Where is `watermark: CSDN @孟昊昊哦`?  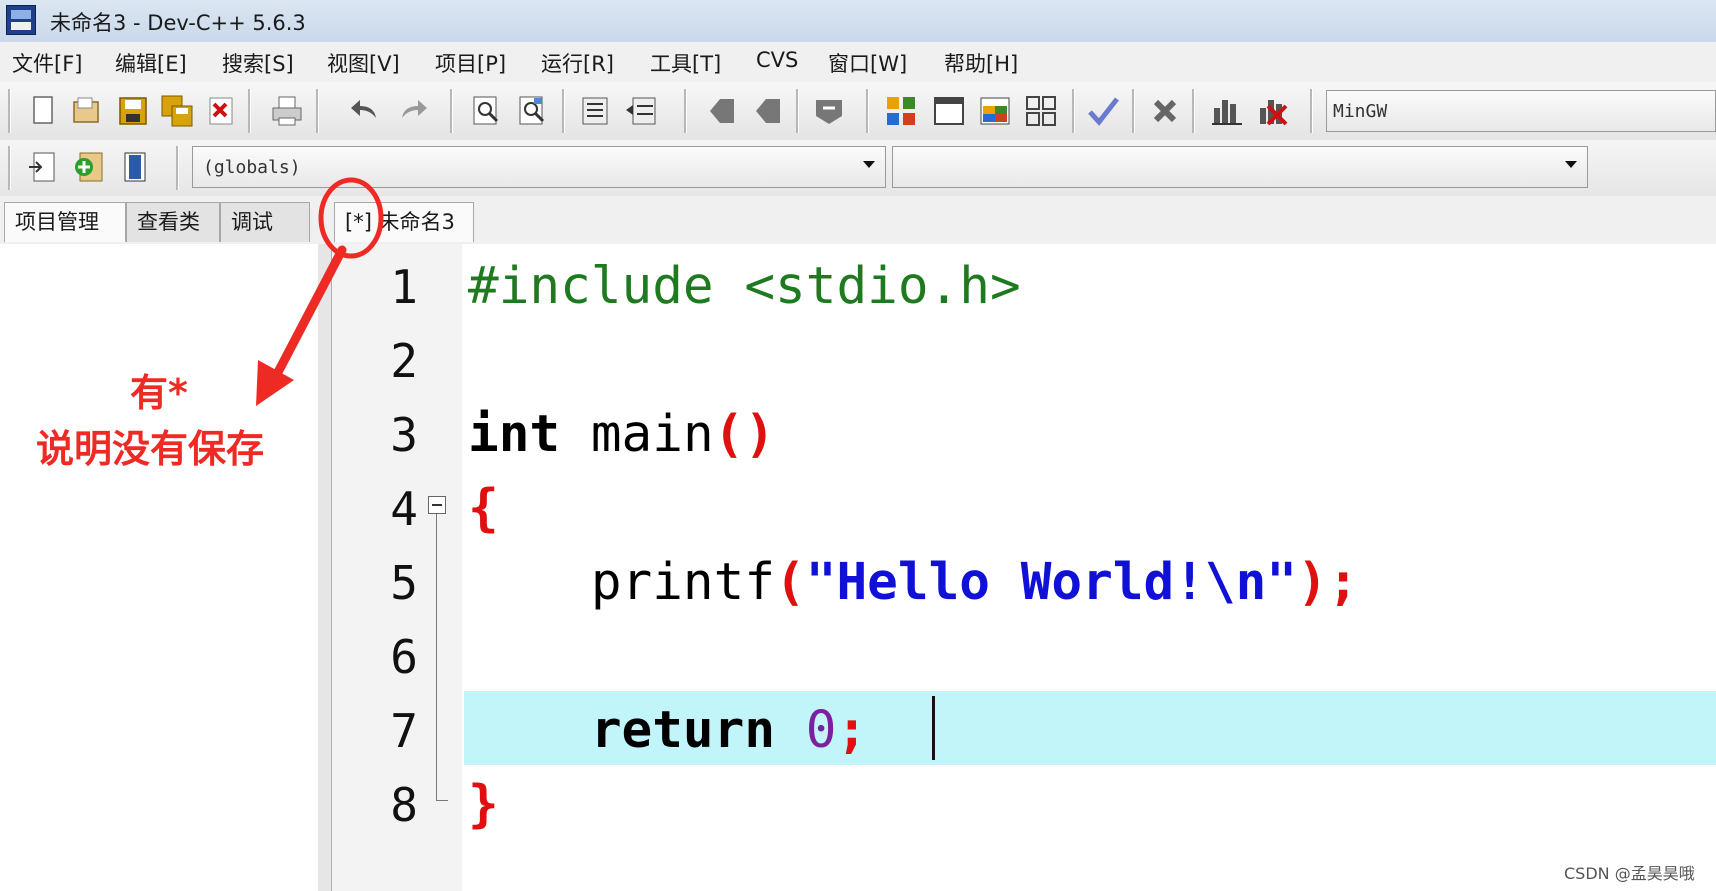 watermark: CSDN @孟昊昊哦 is located at coordinates (1629, 873).